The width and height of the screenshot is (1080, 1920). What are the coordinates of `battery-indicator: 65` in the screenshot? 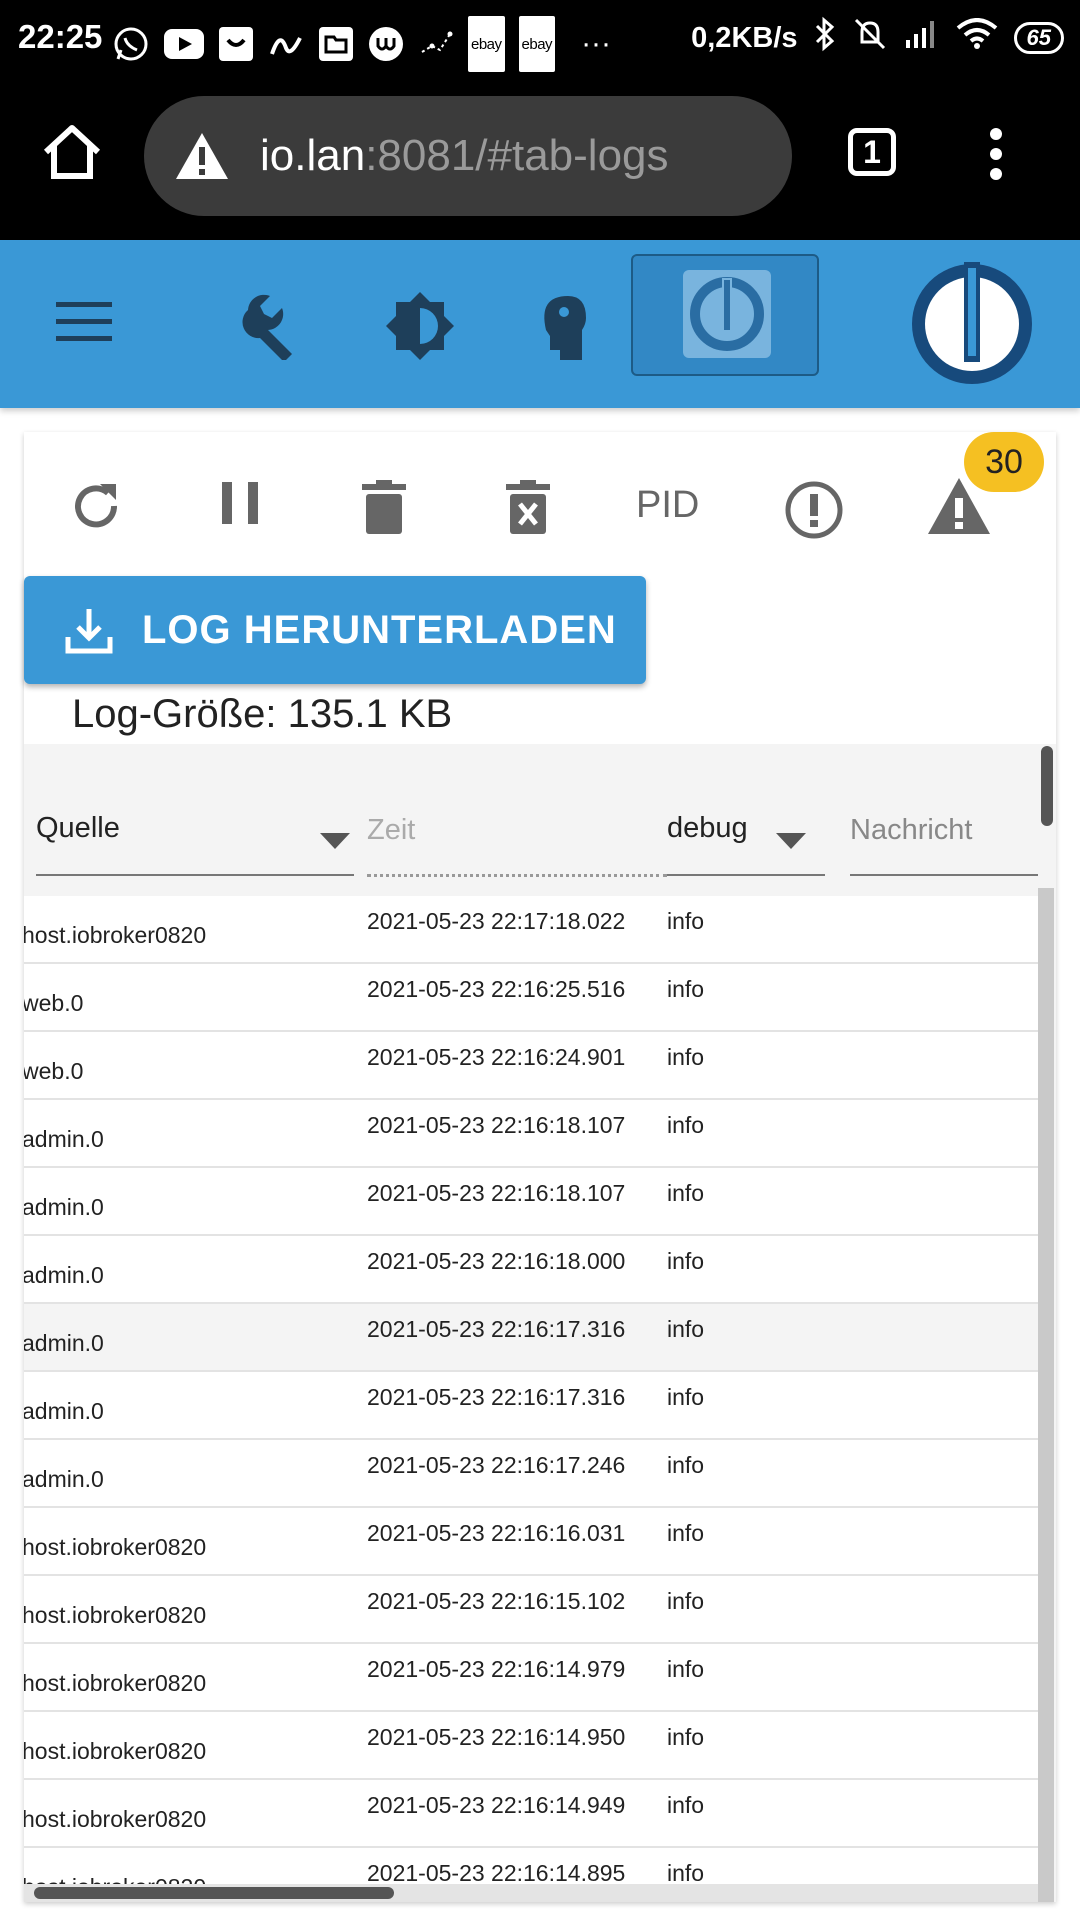 It's located at (1038, 38).